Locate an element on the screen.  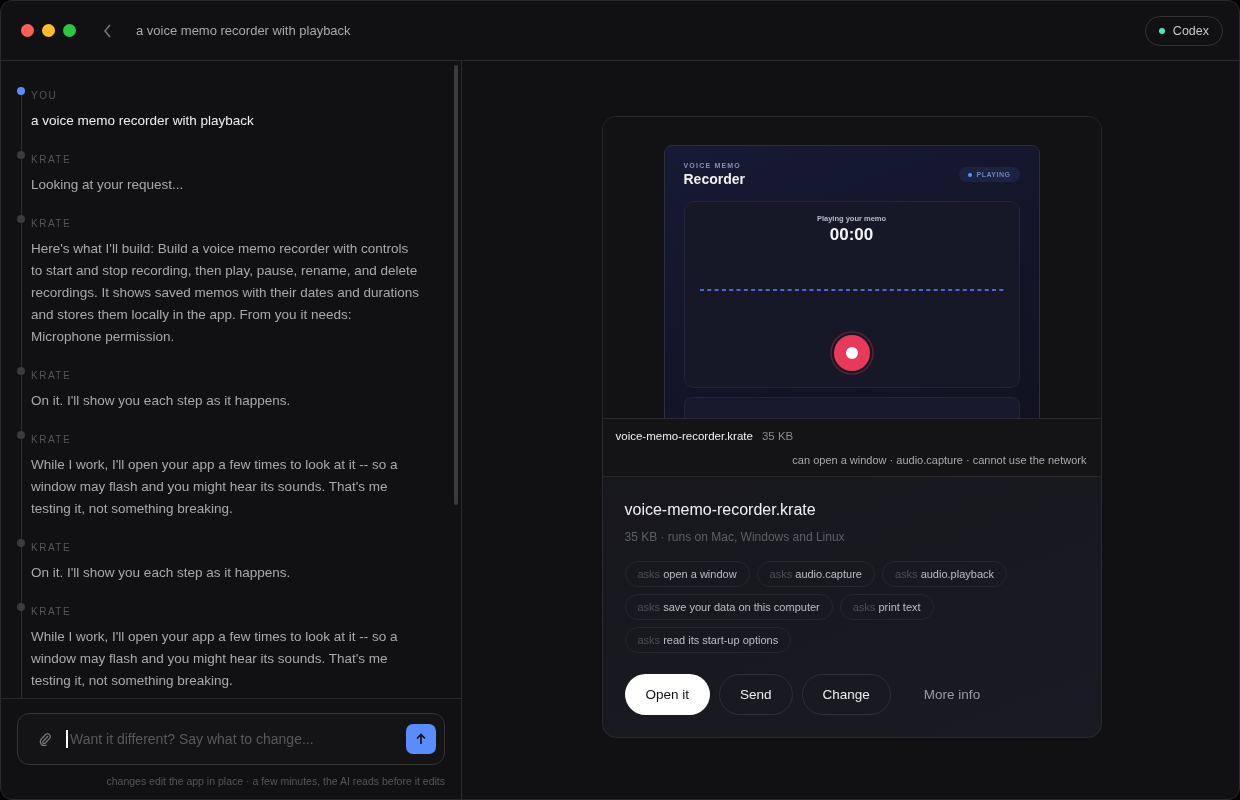
package-title: voice-memo-recorder.krate is located at coordinates (720, 510).